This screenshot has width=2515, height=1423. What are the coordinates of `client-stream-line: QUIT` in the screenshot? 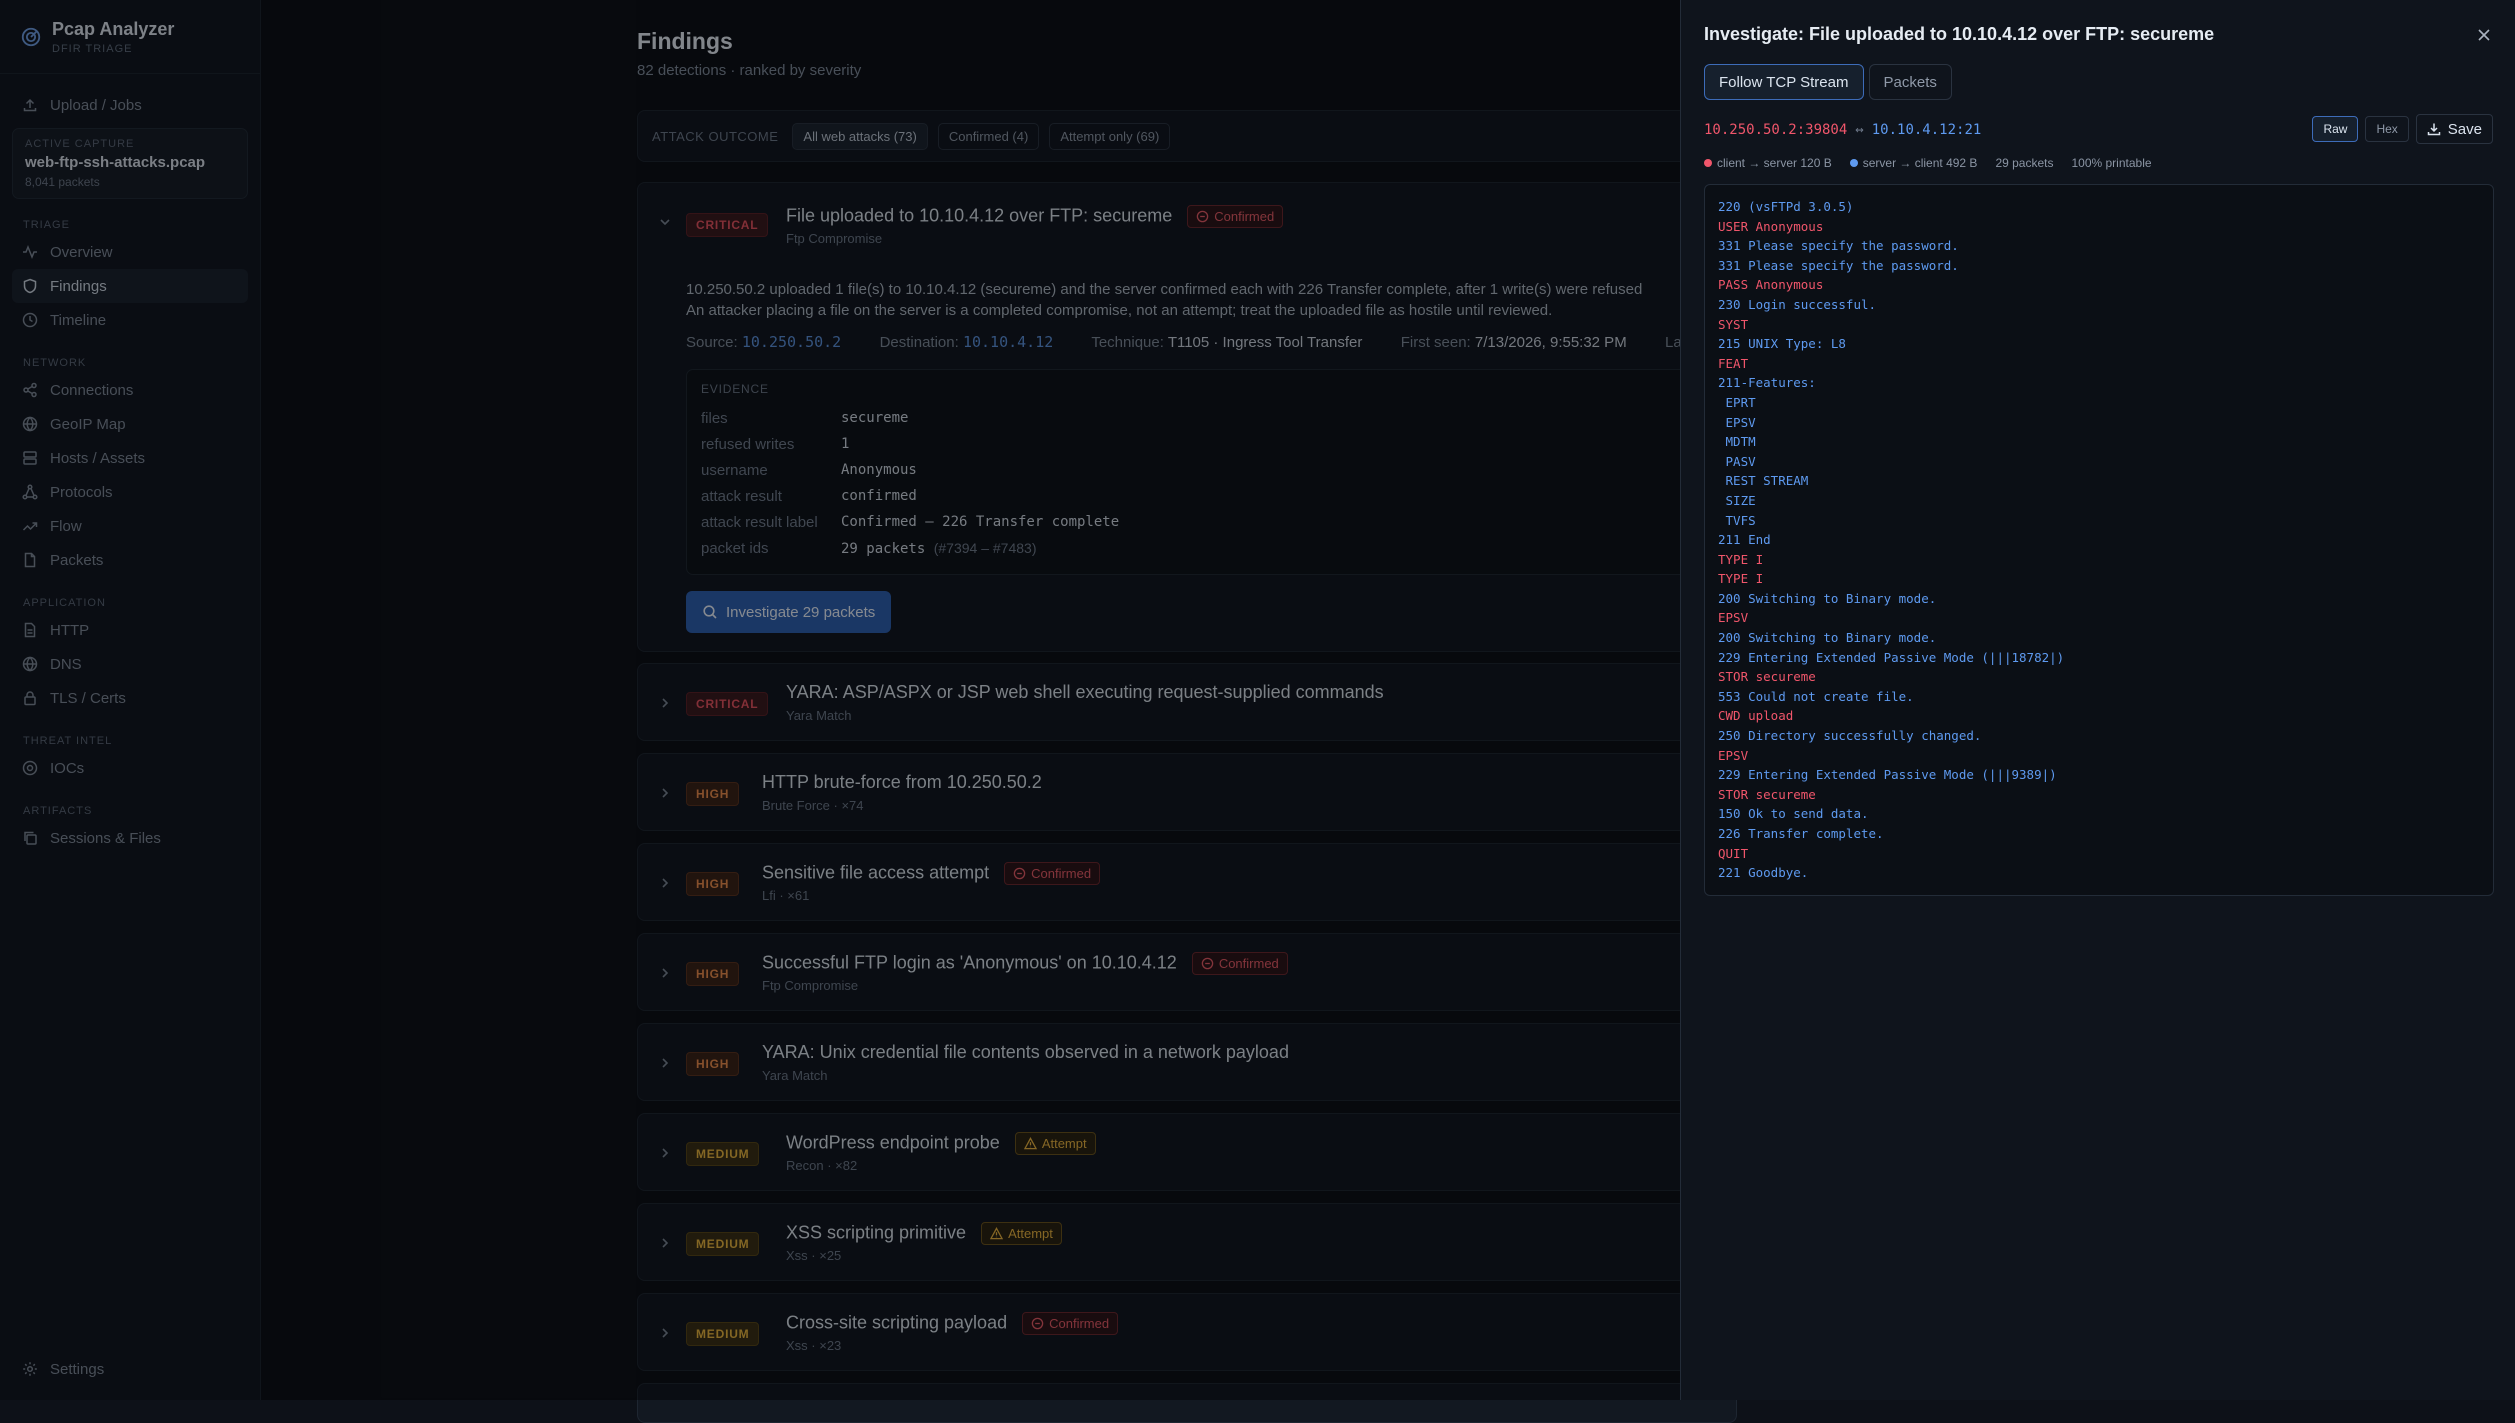 It's located at (1733, 853).